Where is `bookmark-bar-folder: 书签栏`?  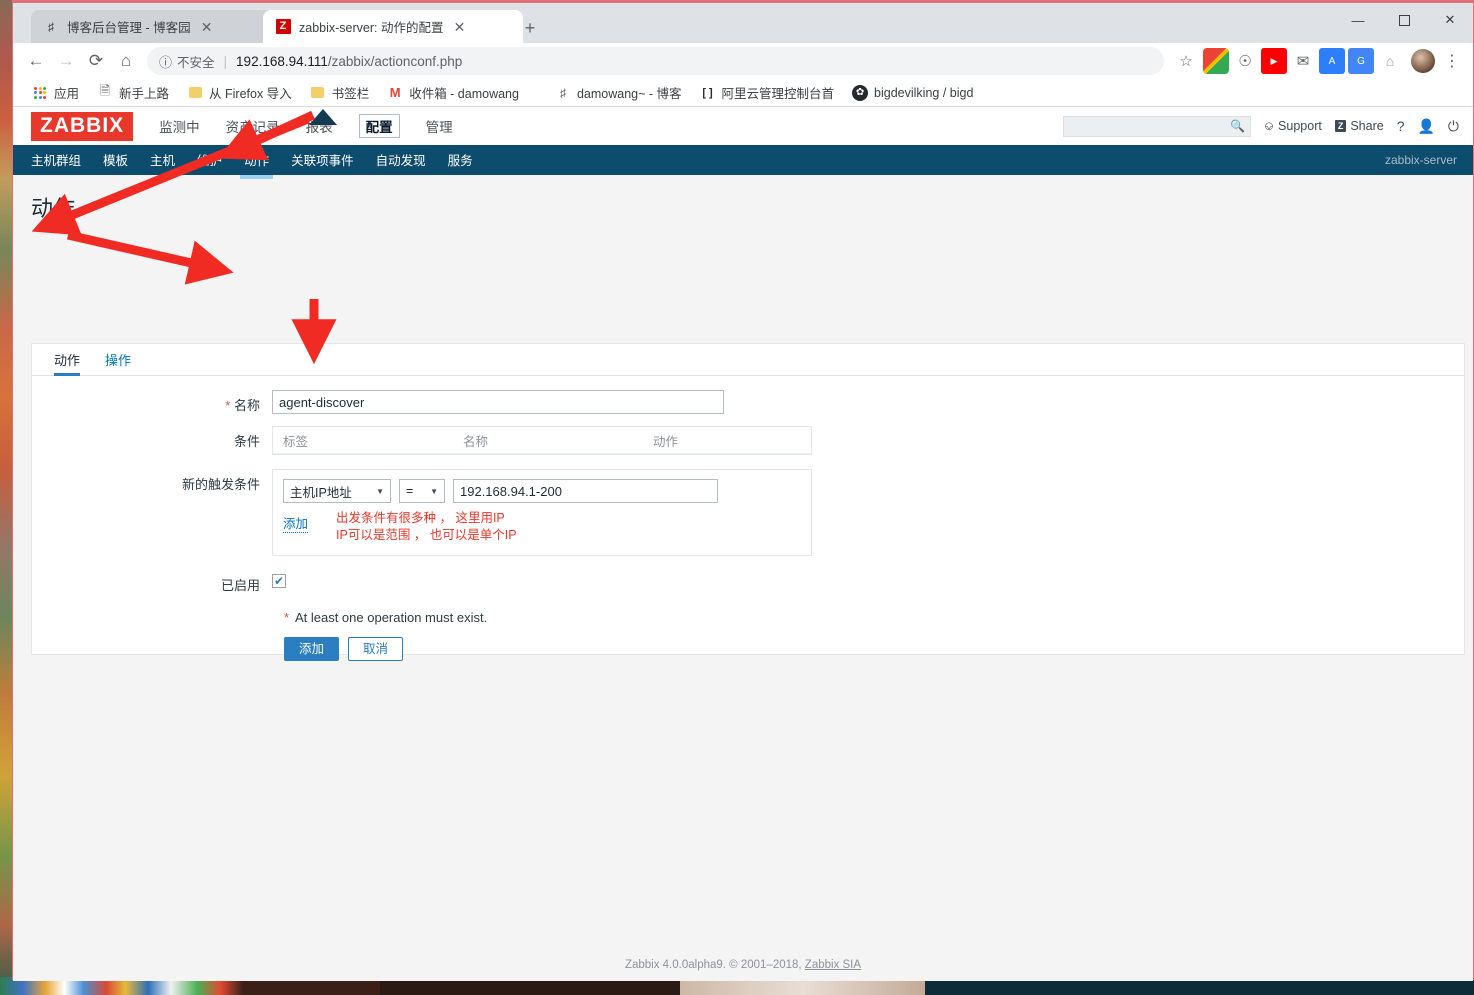
bookmark-bar-folder: 书签栏 is located at coordinates (340, 92).